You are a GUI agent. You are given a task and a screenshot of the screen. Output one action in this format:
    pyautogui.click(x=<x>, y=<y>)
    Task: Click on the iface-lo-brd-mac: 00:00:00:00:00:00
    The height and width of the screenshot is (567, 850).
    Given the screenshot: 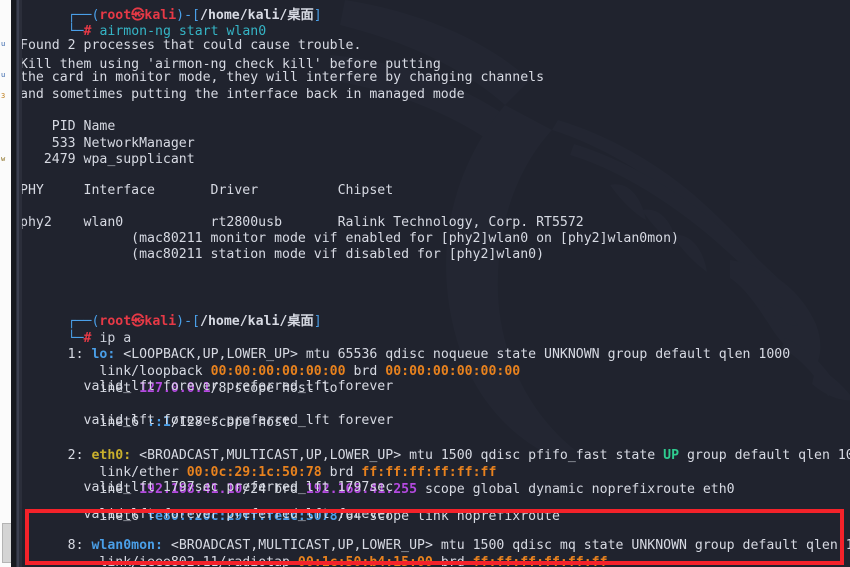 What is the action you would take?
    pyautogui.click(x=453, y=372)
    